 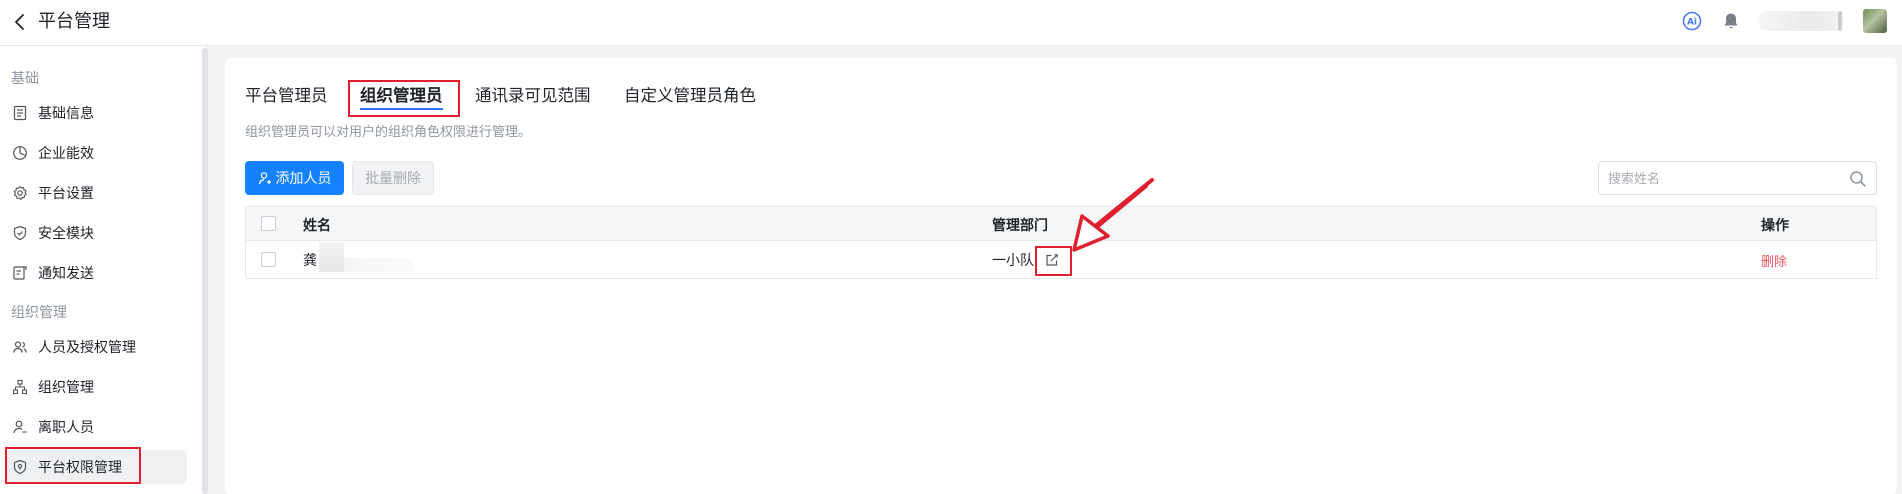 What do you see at coordinates (1775, 226) in the screenshot?
I see `column-header-action: 操作` at bounding box center [1775, 226].